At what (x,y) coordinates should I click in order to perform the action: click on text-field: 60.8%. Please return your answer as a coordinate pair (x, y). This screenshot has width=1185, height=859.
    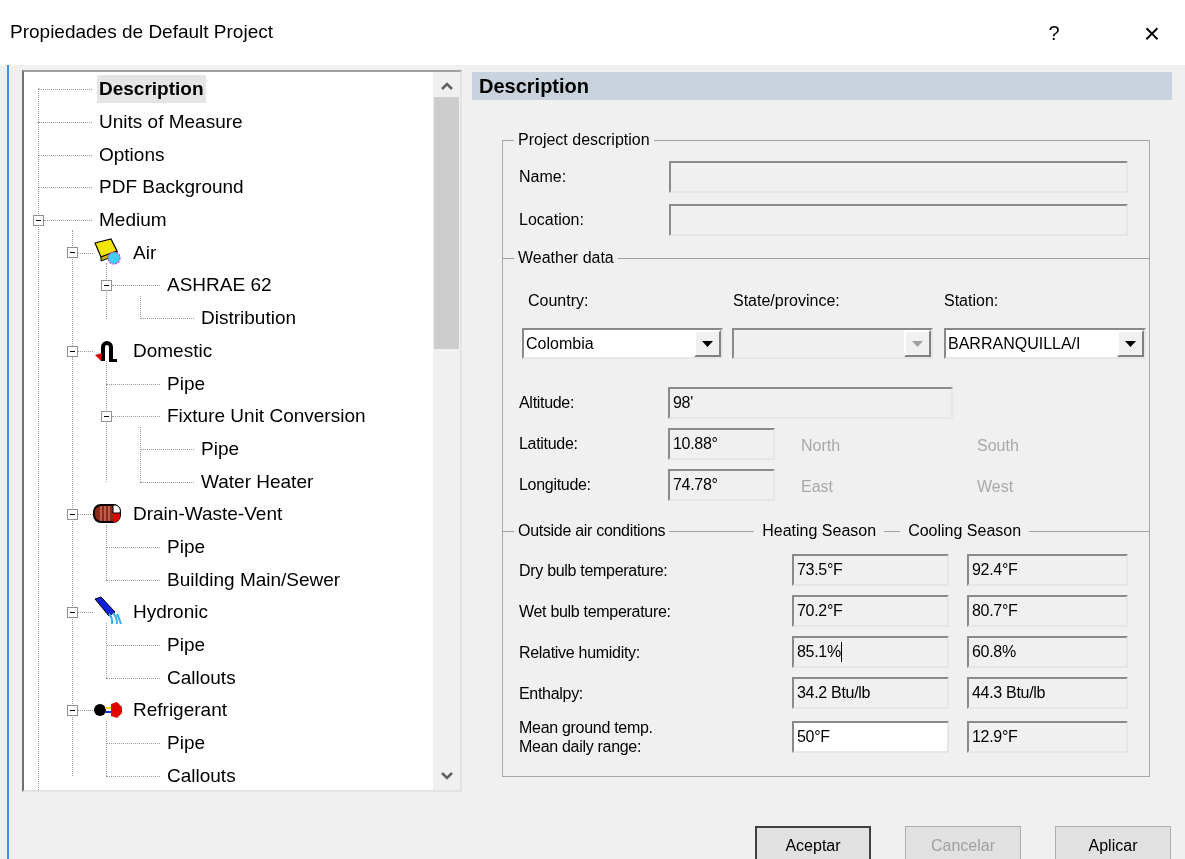
    Looking at the image, I should click on (1047, 652).